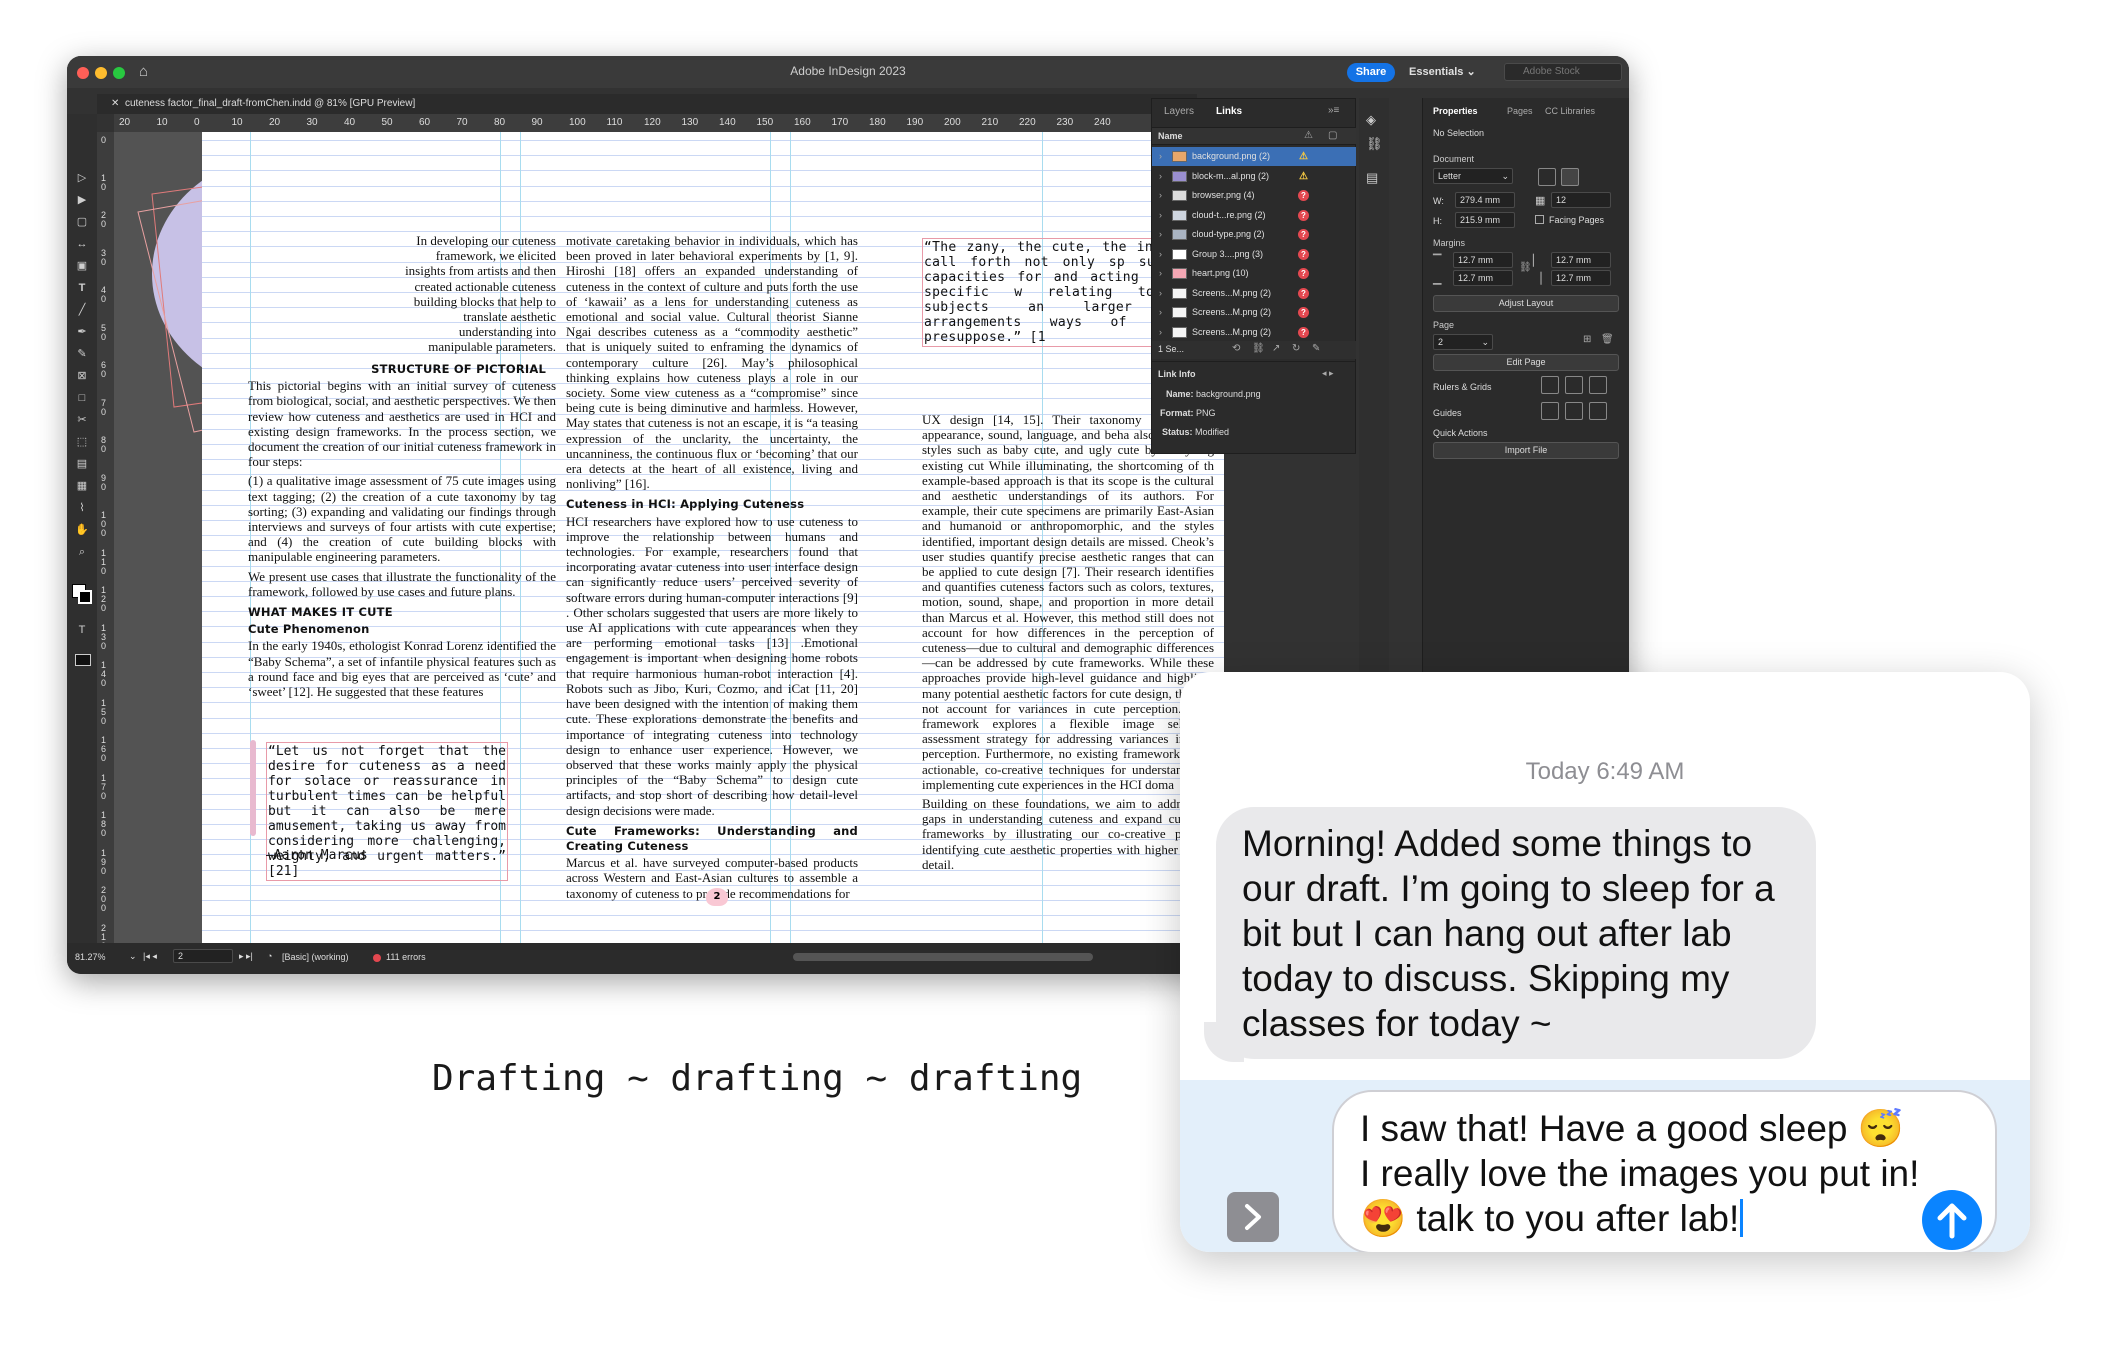  I want to click on tab-links: Links, so click(1229, 111).